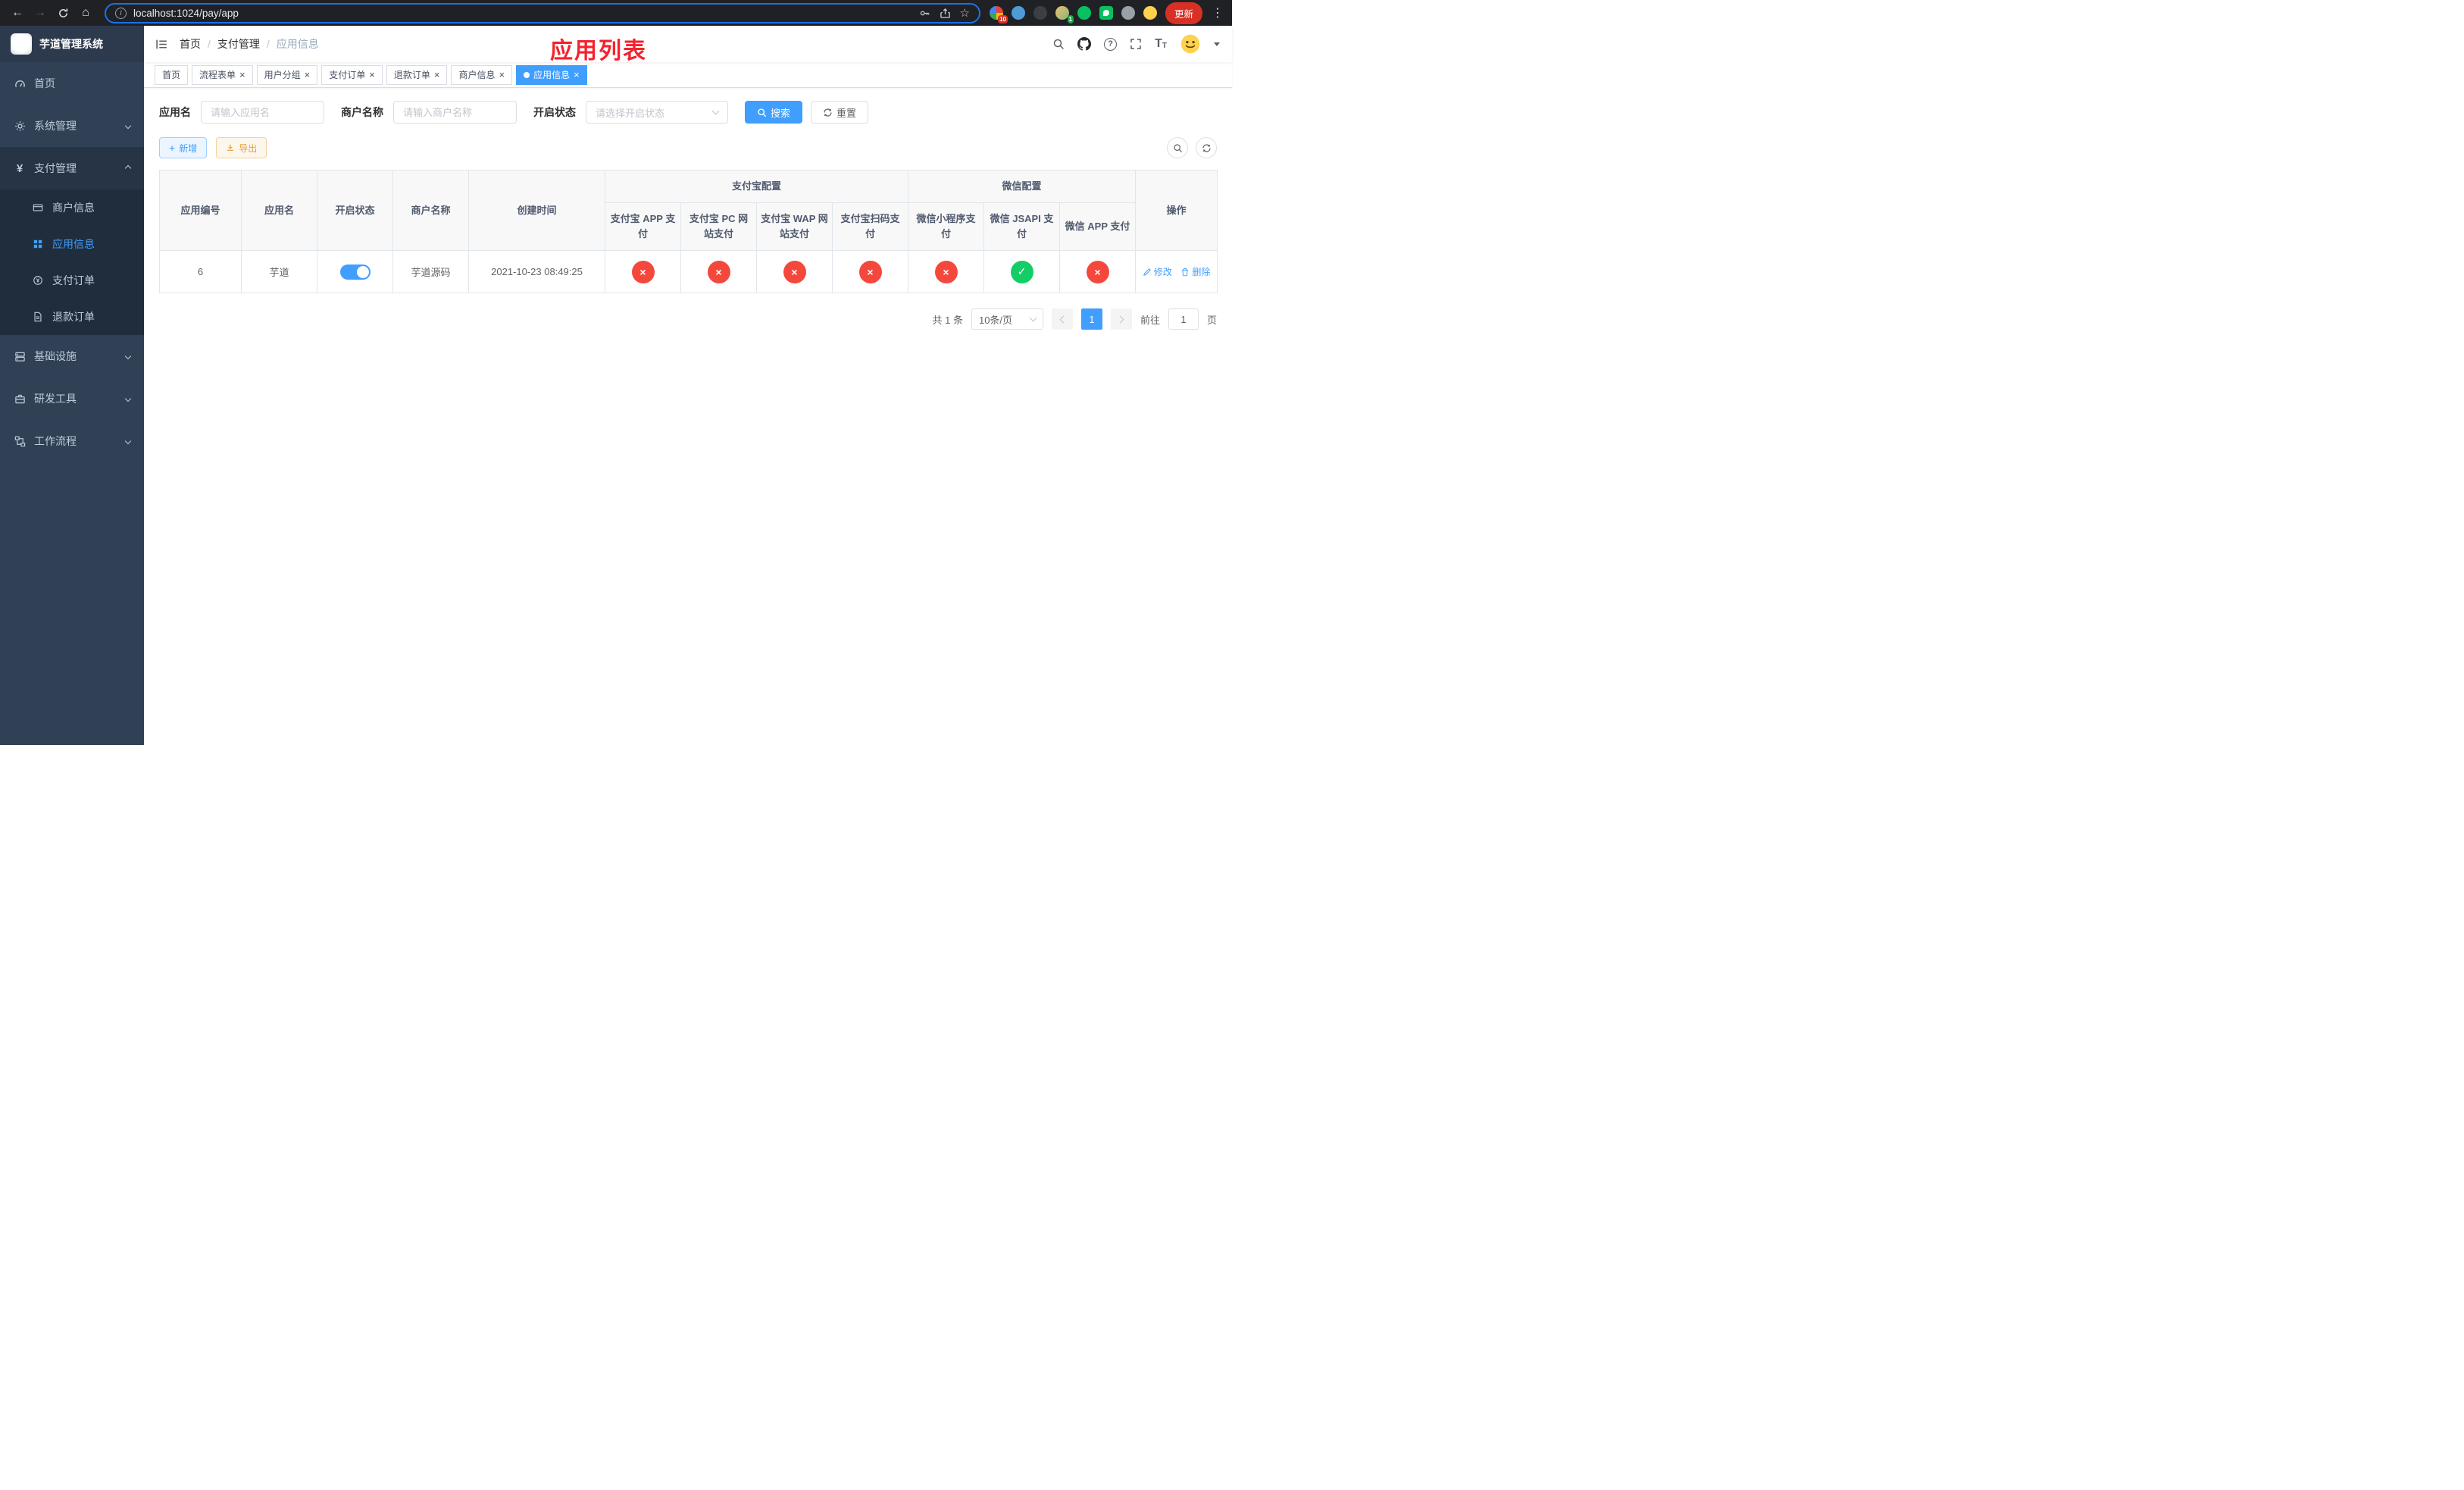 The image size is (2464, 1490). Describe the element at coordinates (72, 208) in the screenshot. I see `sidebar-item-merchant-info: 商户信息` at that location.